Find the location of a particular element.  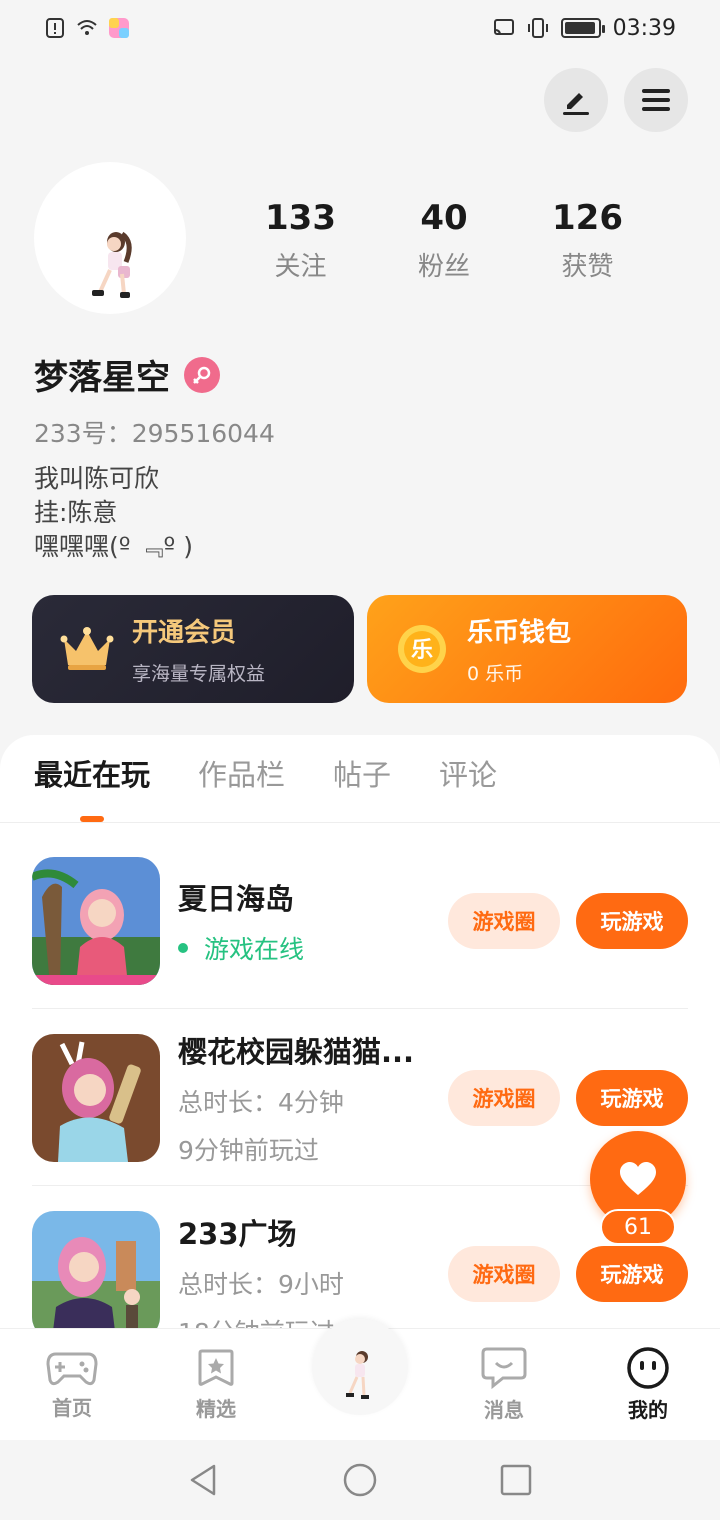

bottom-nav: 首页 精选 消息 我的 is located at coordinates (360, 1379).